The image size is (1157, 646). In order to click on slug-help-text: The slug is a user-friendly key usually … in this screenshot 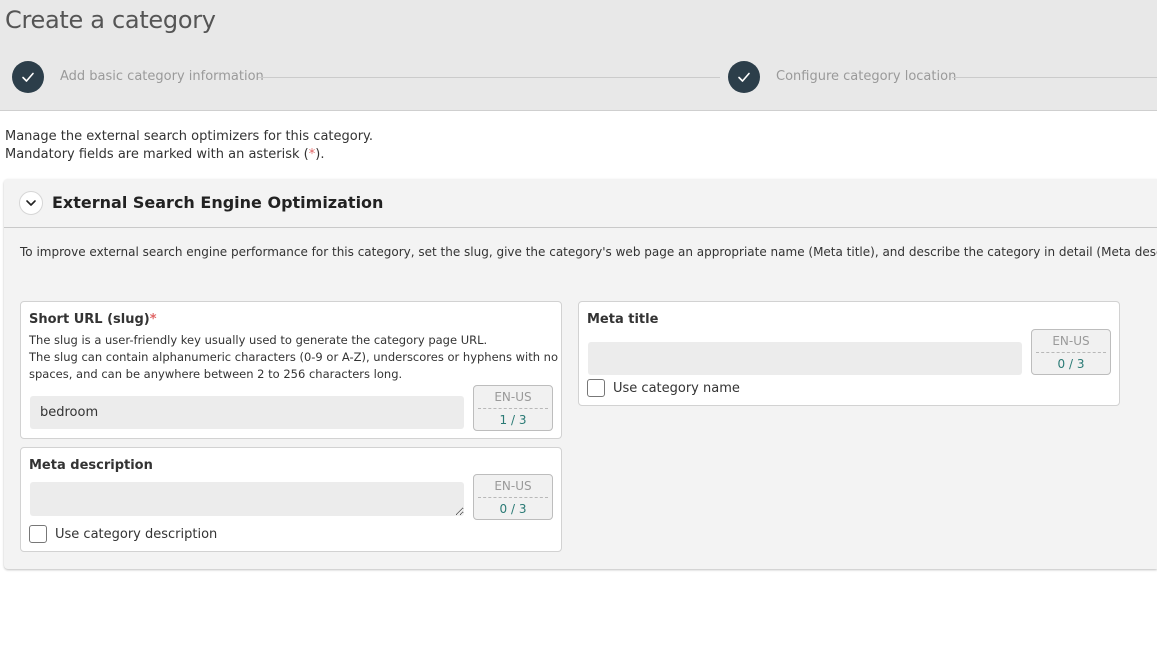, I will do `click(293, 357)`.